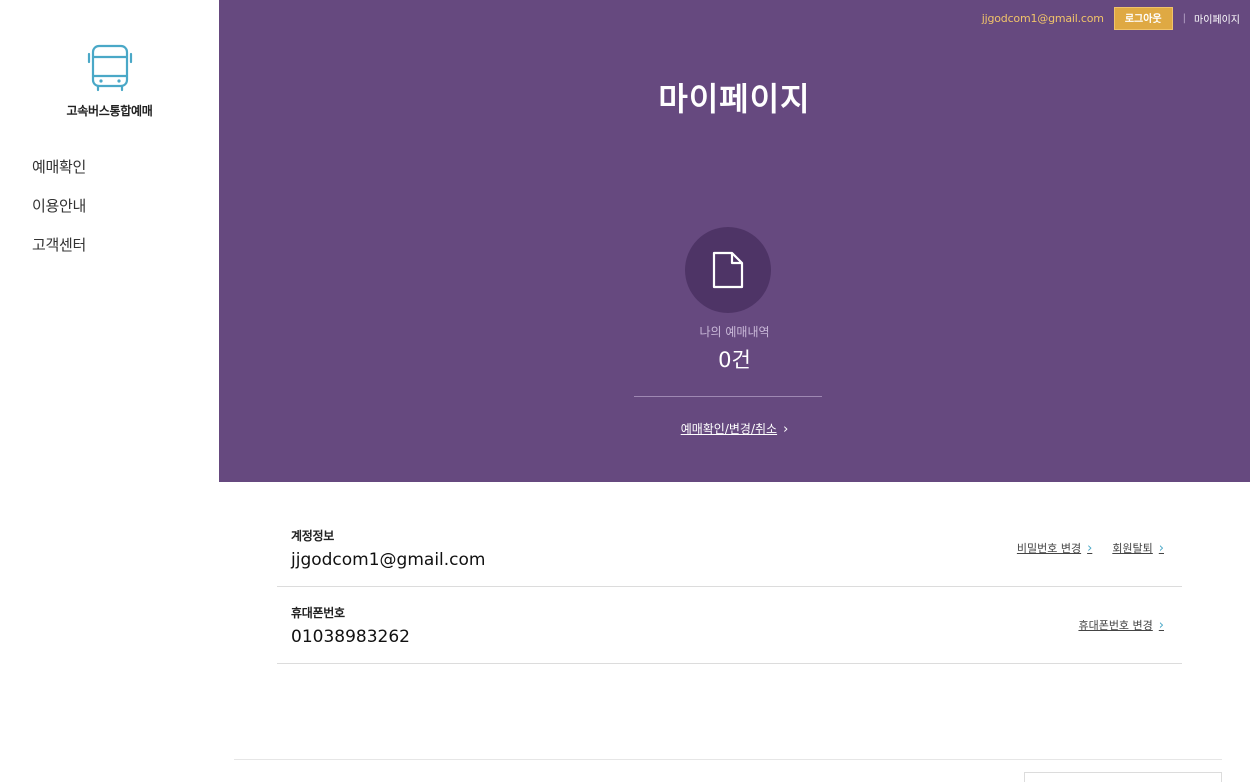  Describe the element at coordinates (729, 548) in the screenshot. I see `account-info-row: 계정정보 jjgodcom1@gmail.com 비밀번호 변경 › 회원탈퇴 ›` at that location.